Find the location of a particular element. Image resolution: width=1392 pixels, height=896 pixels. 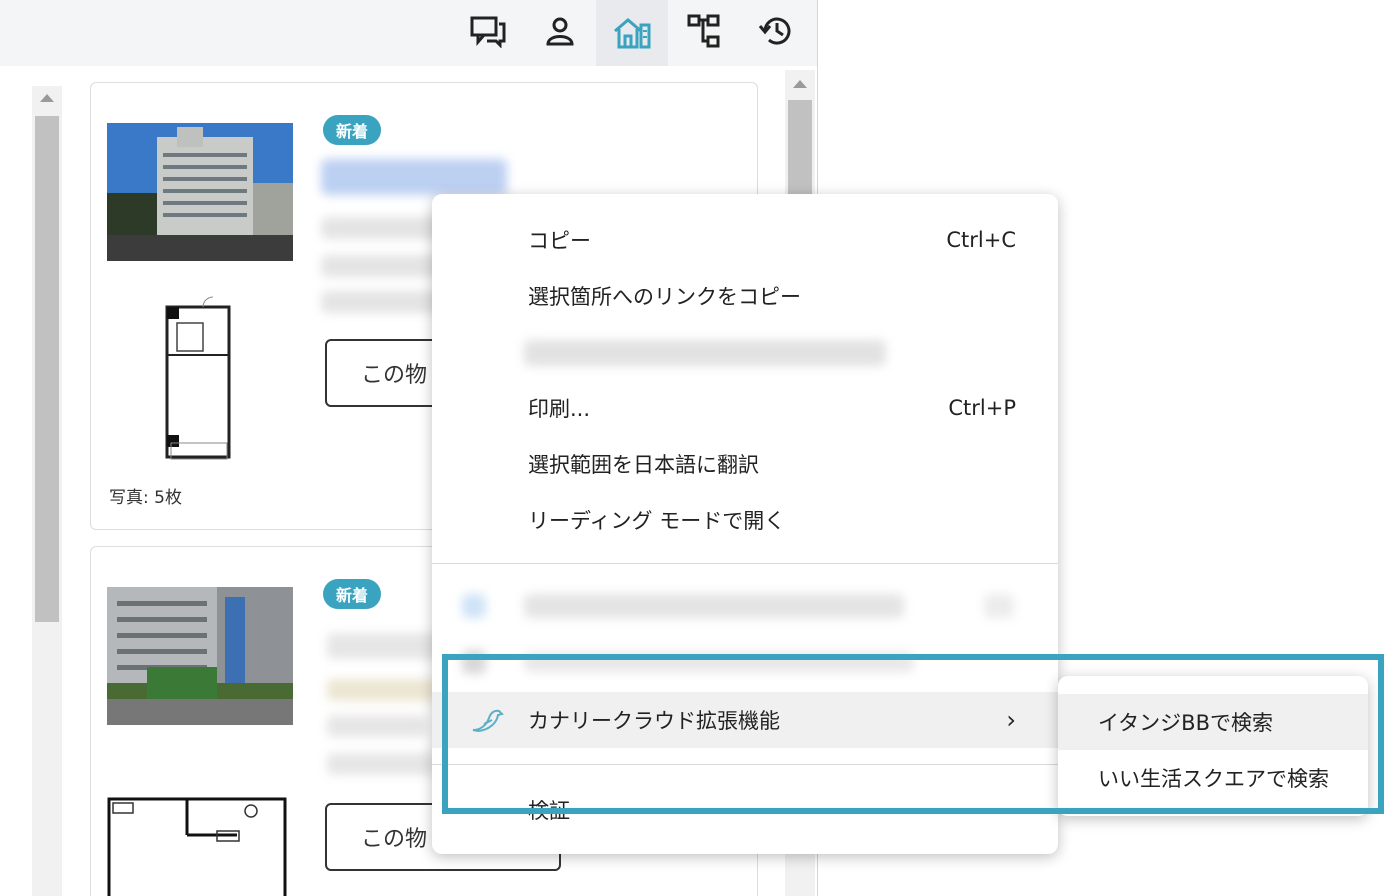

menu-item-copy-link: 選択箇所へのリンクをコピー is located at coordinates (745, 296).